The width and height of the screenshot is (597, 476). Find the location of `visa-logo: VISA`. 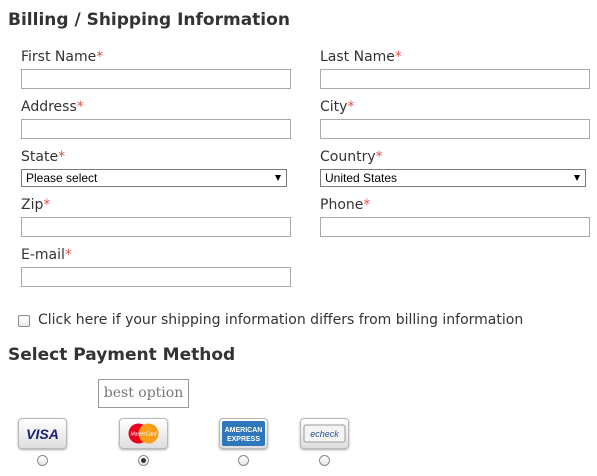

visa-logo: VISA is located at coordinates (42, 434).